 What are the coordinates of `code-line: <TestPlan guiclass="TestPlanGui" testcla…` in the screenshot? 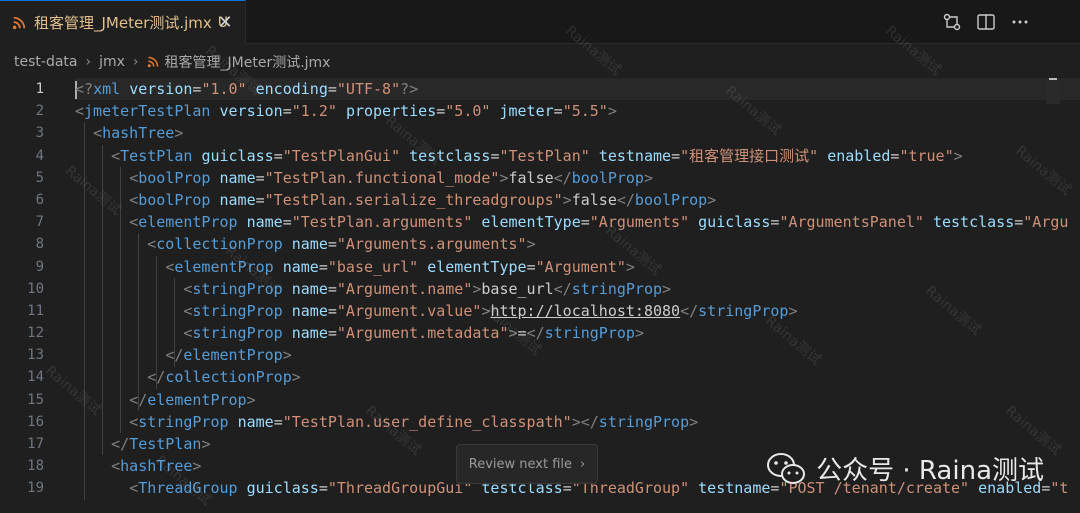 It's located at (577, 156).